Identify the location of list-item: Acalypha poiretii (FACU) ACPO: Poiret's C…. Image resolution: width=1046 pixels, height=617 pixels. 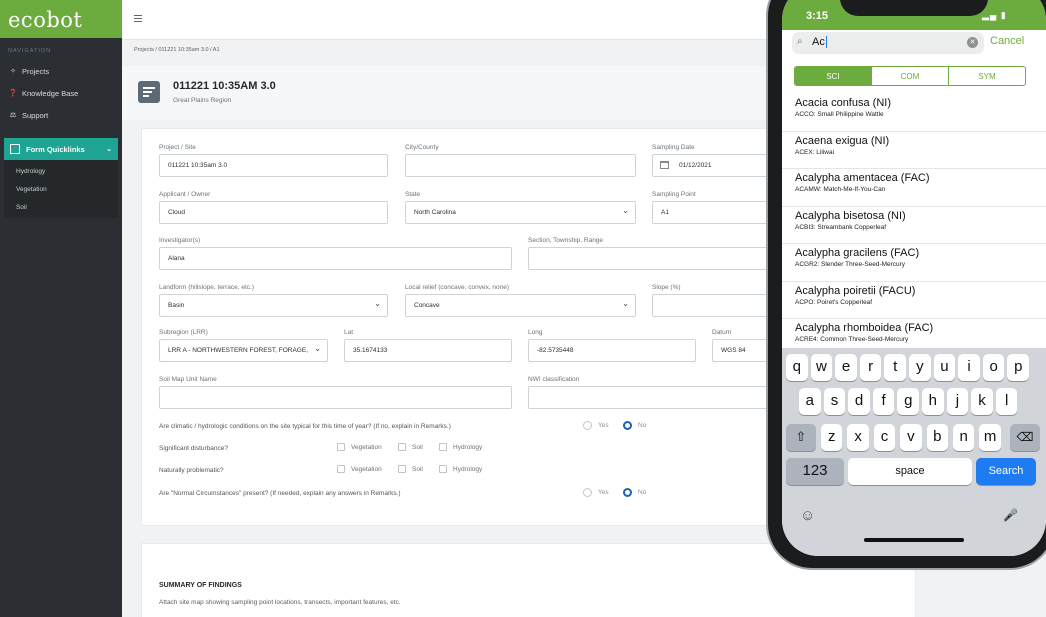
(914, 300).